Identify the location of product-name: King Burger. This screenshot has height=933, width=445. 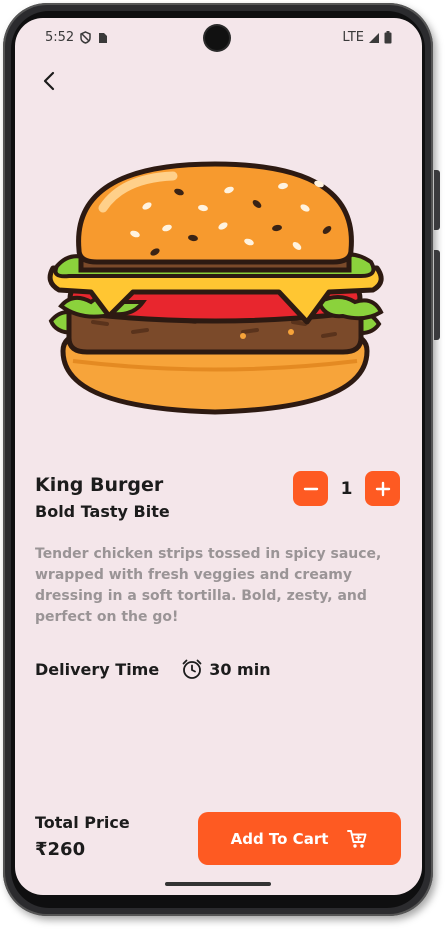
(99, 485).